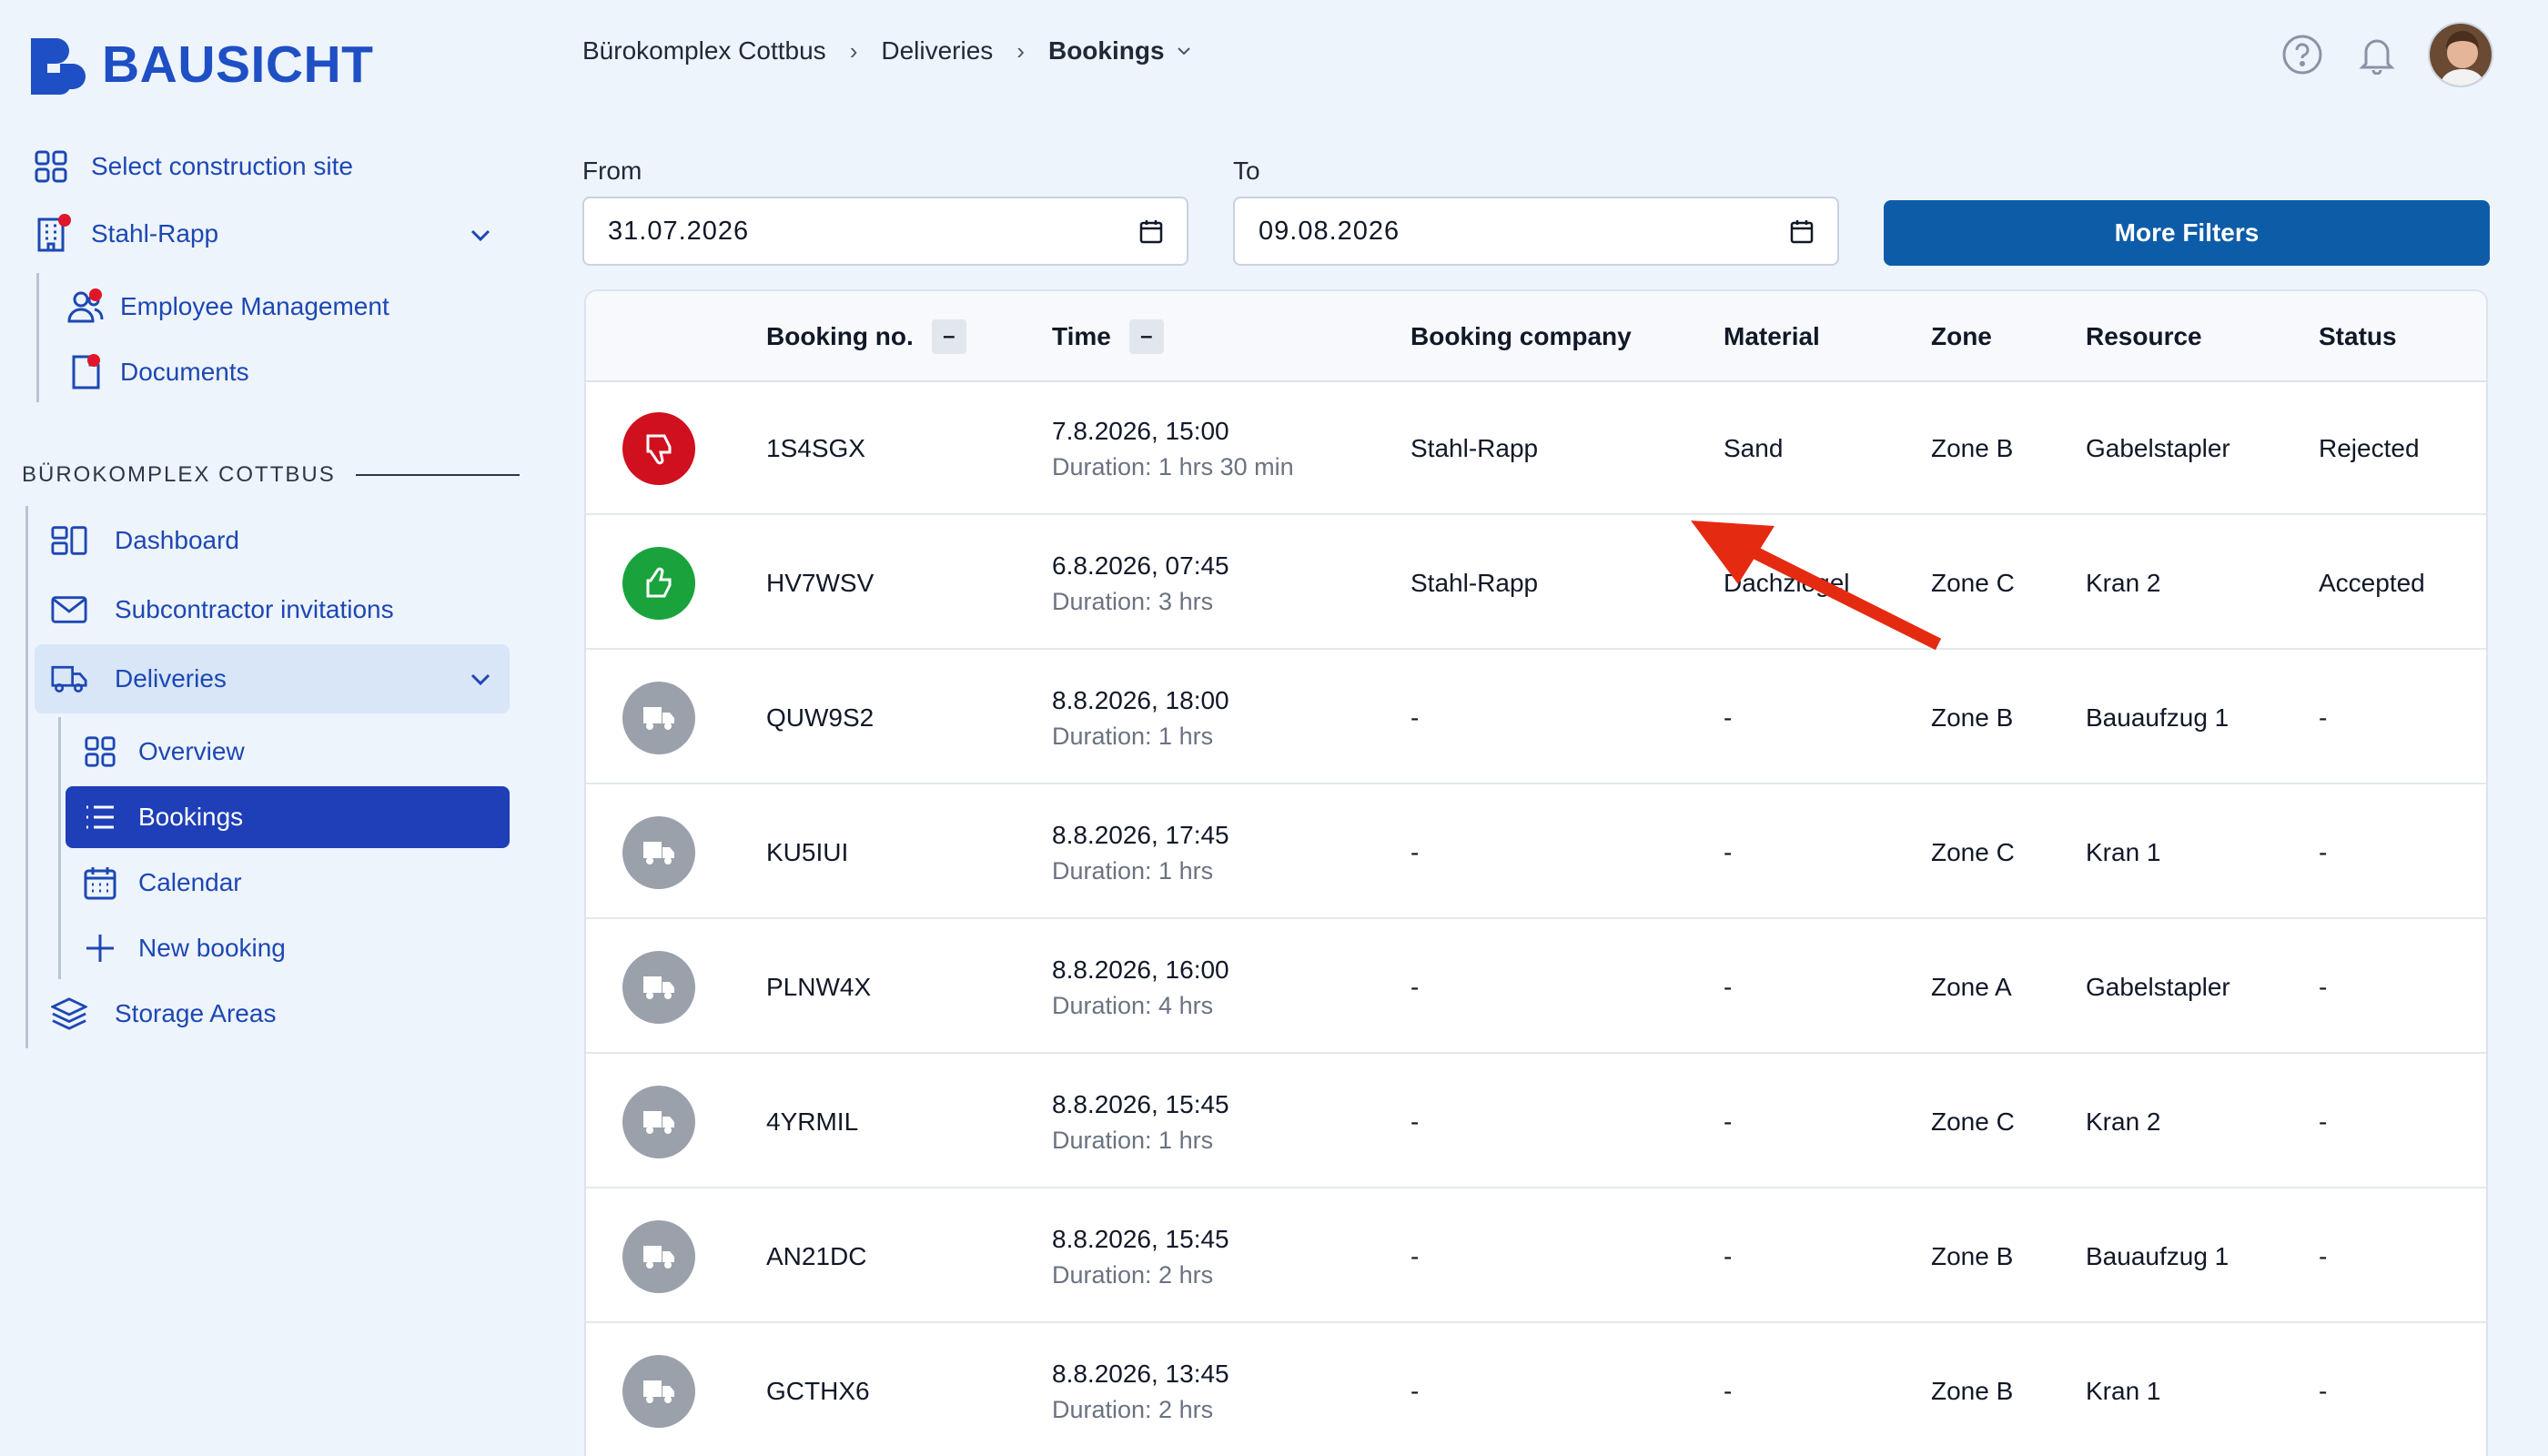  Describe the element at coordinates (1973, 852) in the screenshot. I see `cell-zone: Zone C` at that location.